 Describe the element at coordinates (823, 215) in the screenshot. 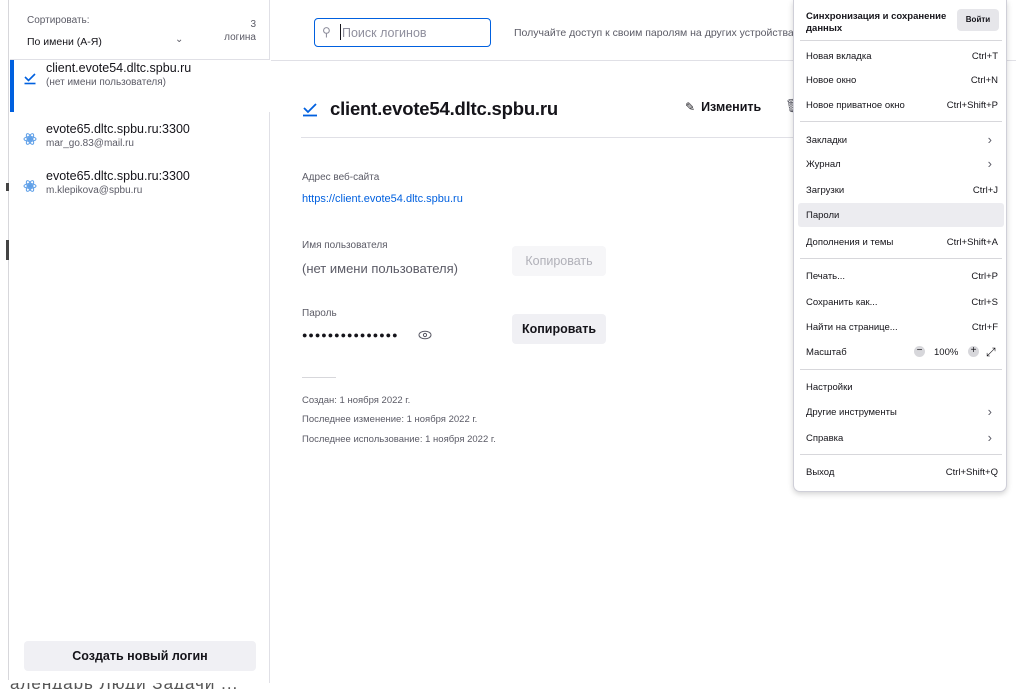

I see `menu-item-label: Пароли` at that location.